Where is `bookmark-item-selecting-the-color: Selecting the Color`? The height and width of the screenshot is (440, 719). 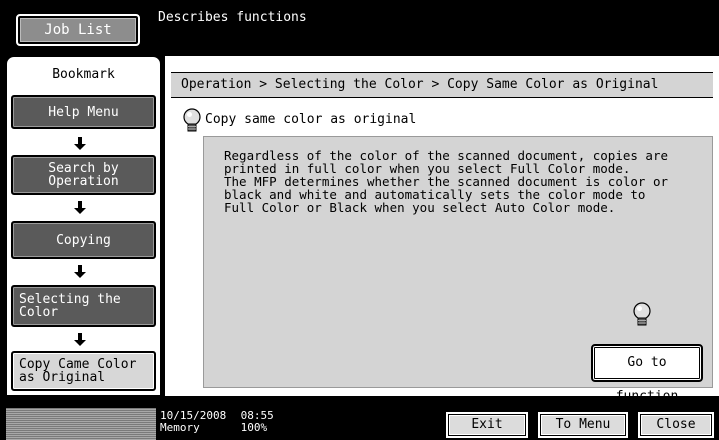 bookmark-item-selecting-the-color: Selecting the Color is located at coordinates (83, 306).